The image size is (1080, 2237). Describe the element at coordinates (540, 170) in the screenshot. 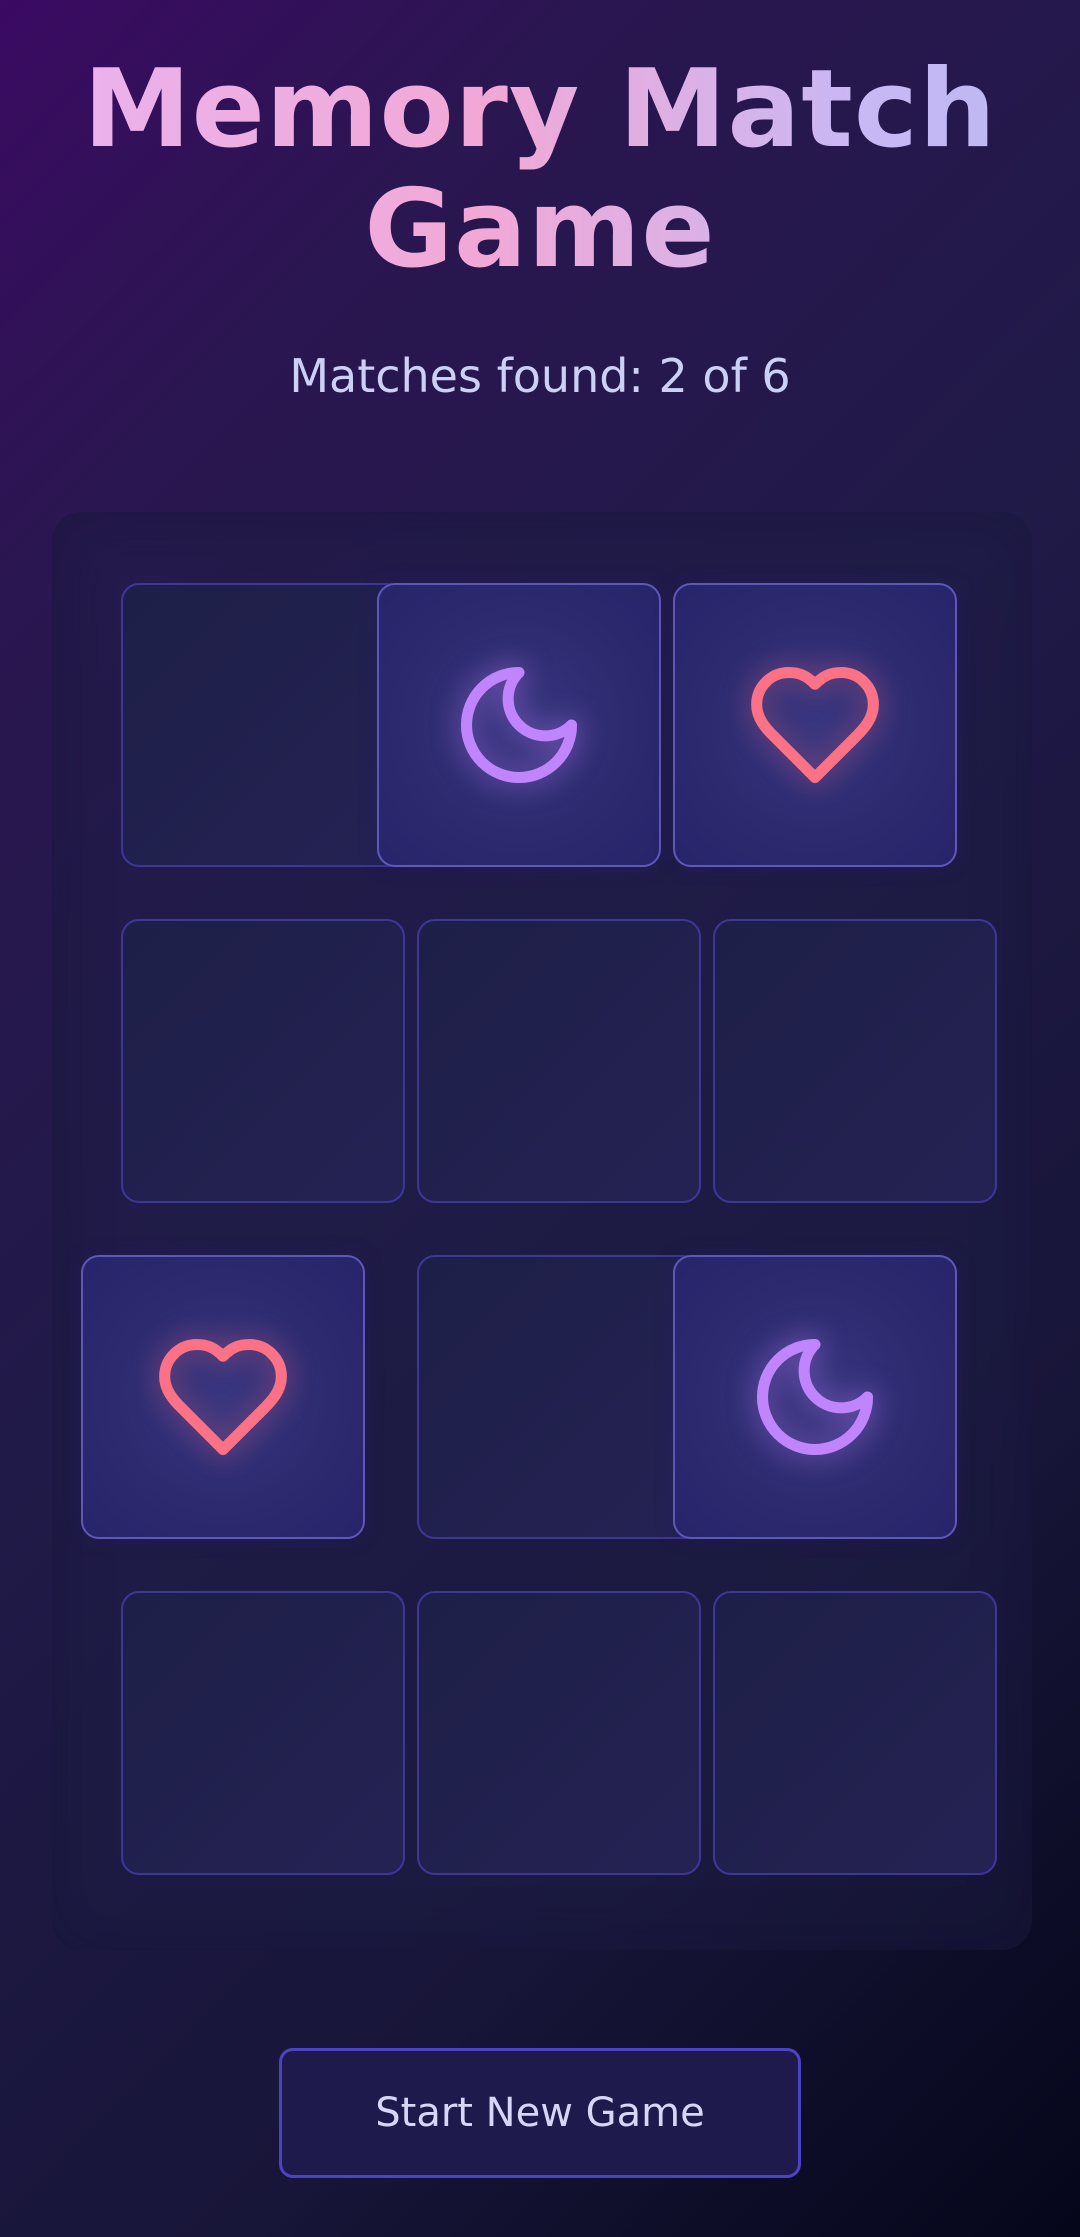

I see `page-title: Memory Match Game` at that location.